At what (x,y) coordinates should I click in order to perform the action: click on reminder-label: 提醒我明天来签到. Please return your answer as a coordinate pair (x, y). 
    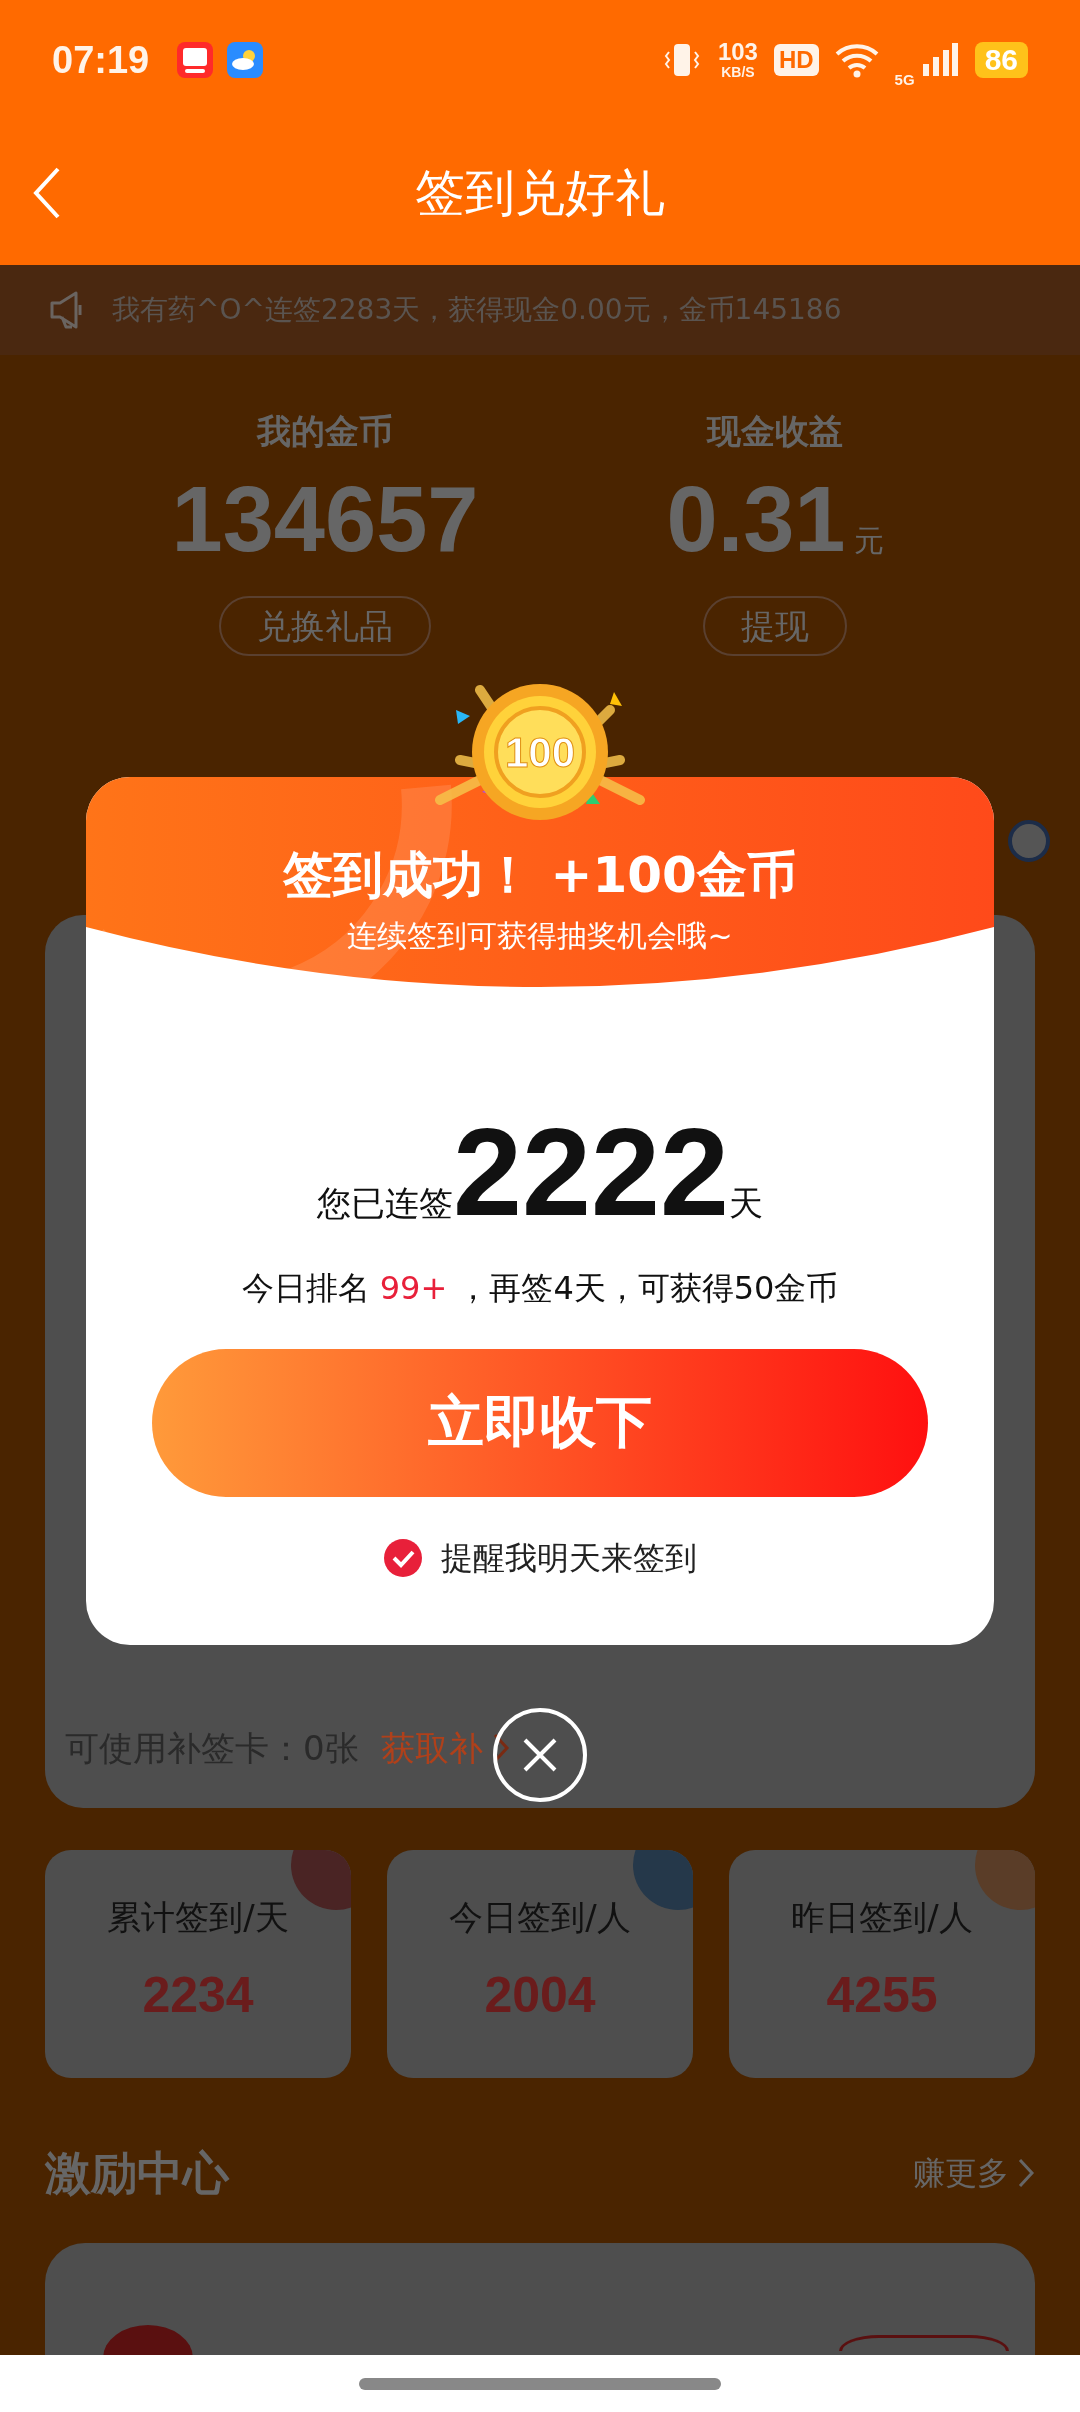
    Looking at the image, I should click on (569, 1558).